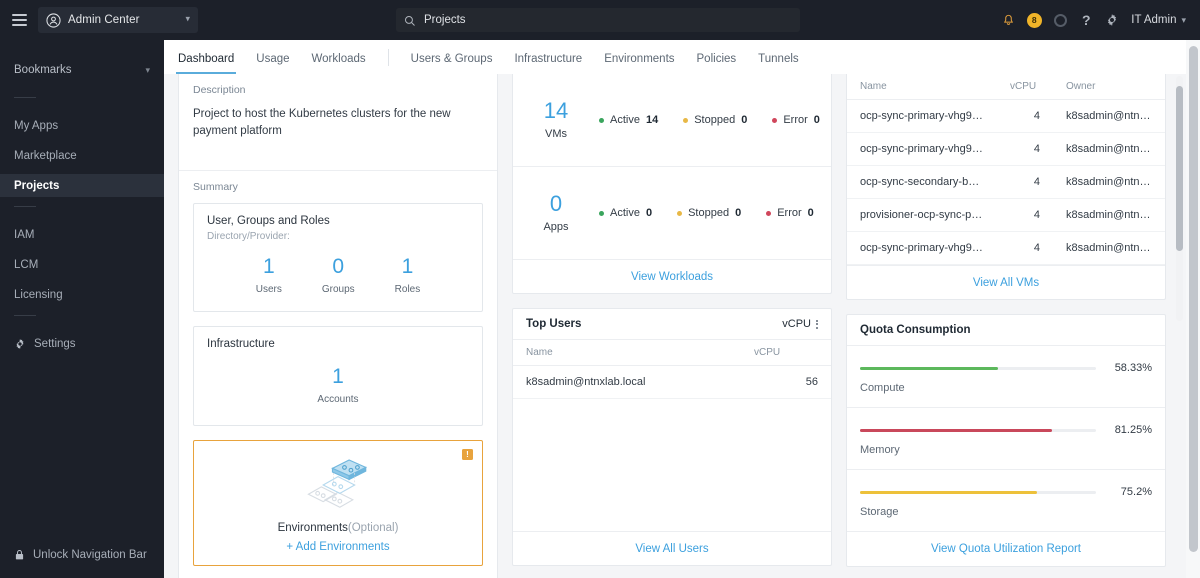 The image size is (1200, 578). I want to click on search-value: Projects, so click(445, 20).